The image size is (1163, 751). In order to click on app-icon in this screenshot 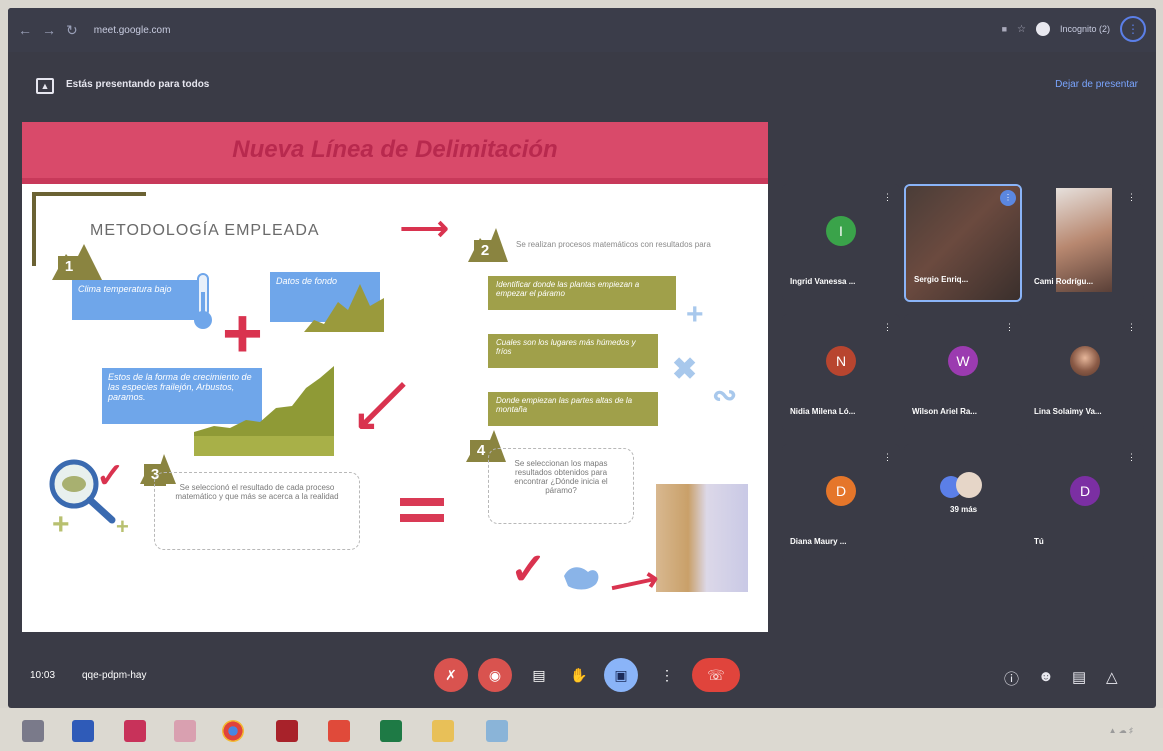, I will do `click(135, 731)`.